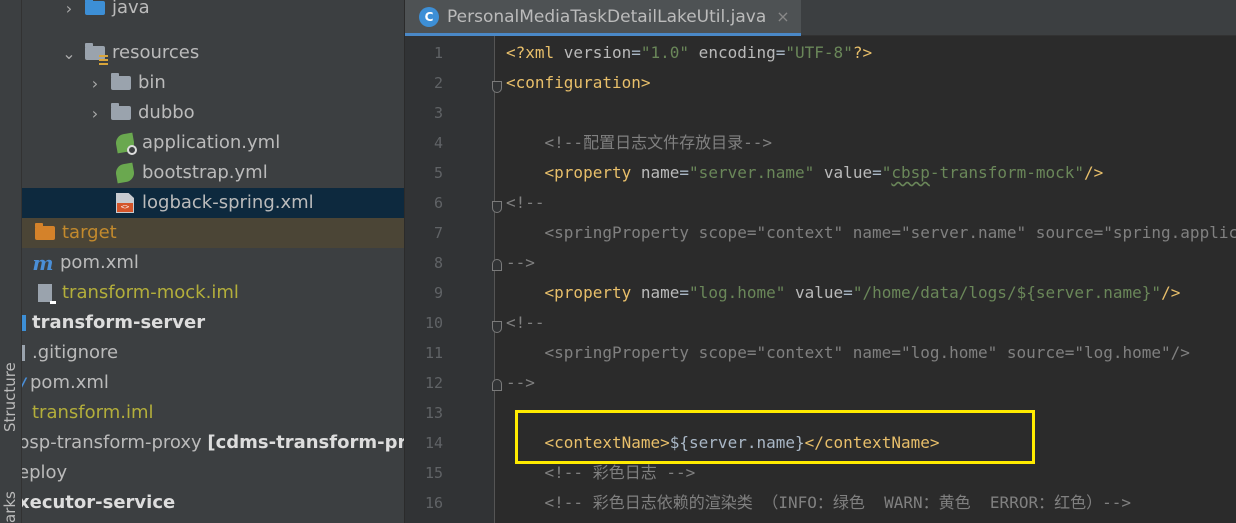 This screenshot has height=523, width=1236. I want to click on tree-item-transform-iml: transform.iml, so click(211, 413).